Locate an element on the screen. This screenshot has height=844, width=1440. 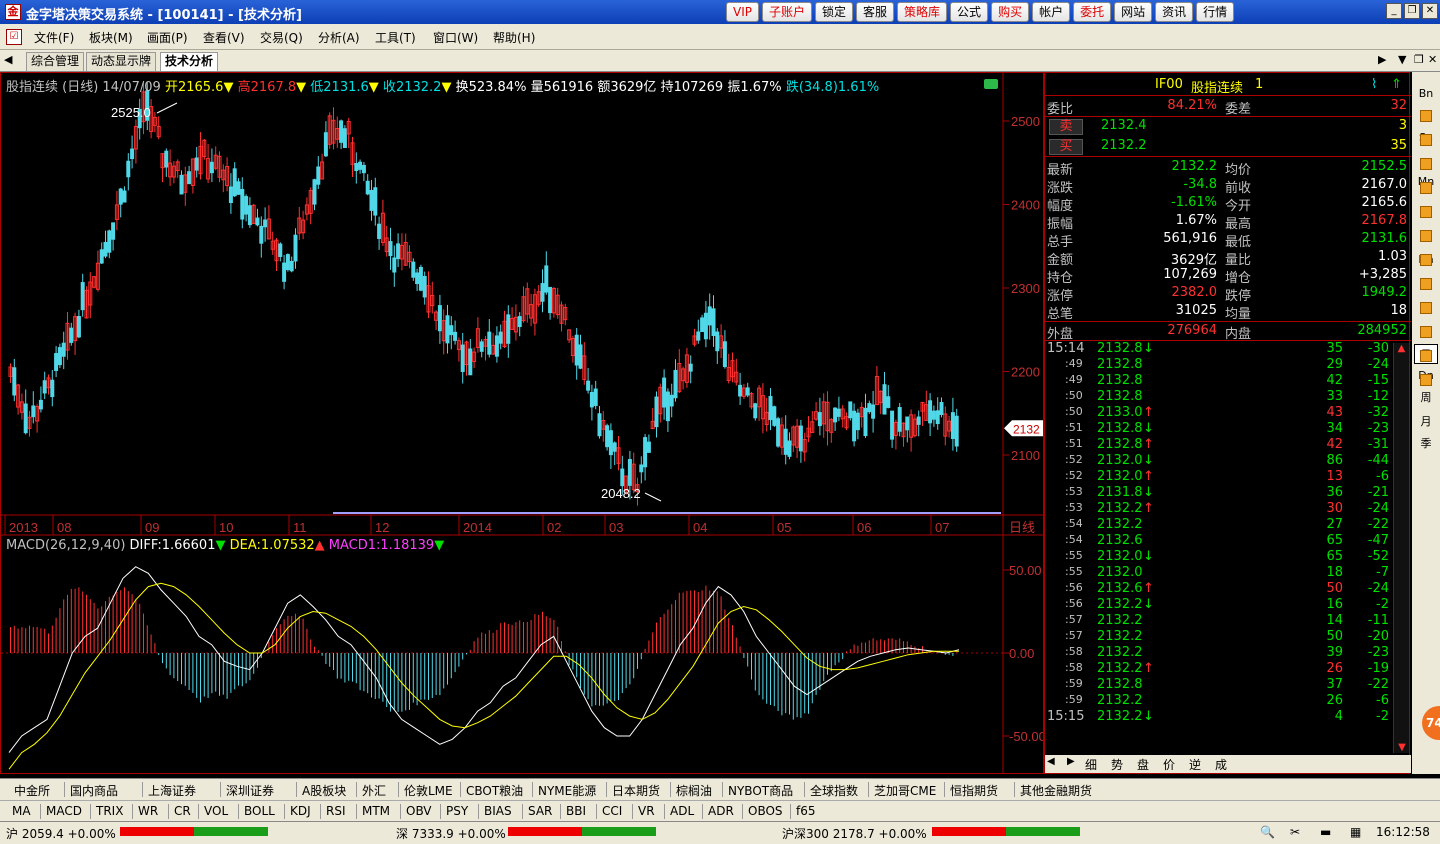
indicator-tab-0: MA is located at coordinates (21, 811).